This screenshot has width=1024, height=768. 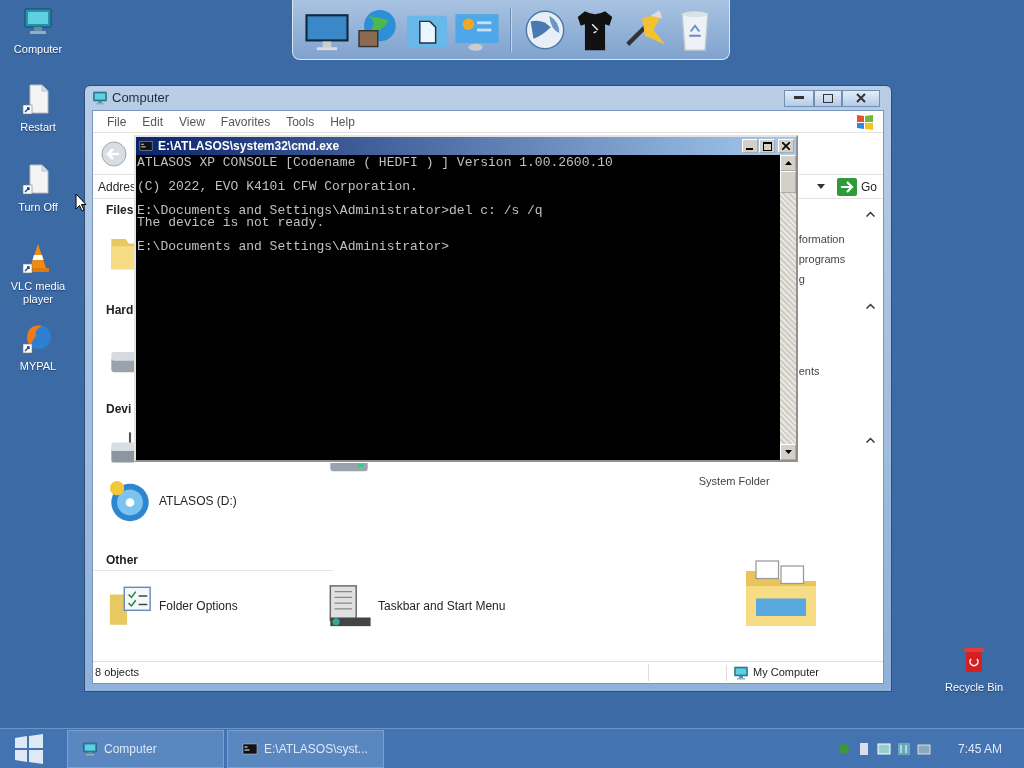 I want to click on minimize-icon, so click(x=799, y=98).